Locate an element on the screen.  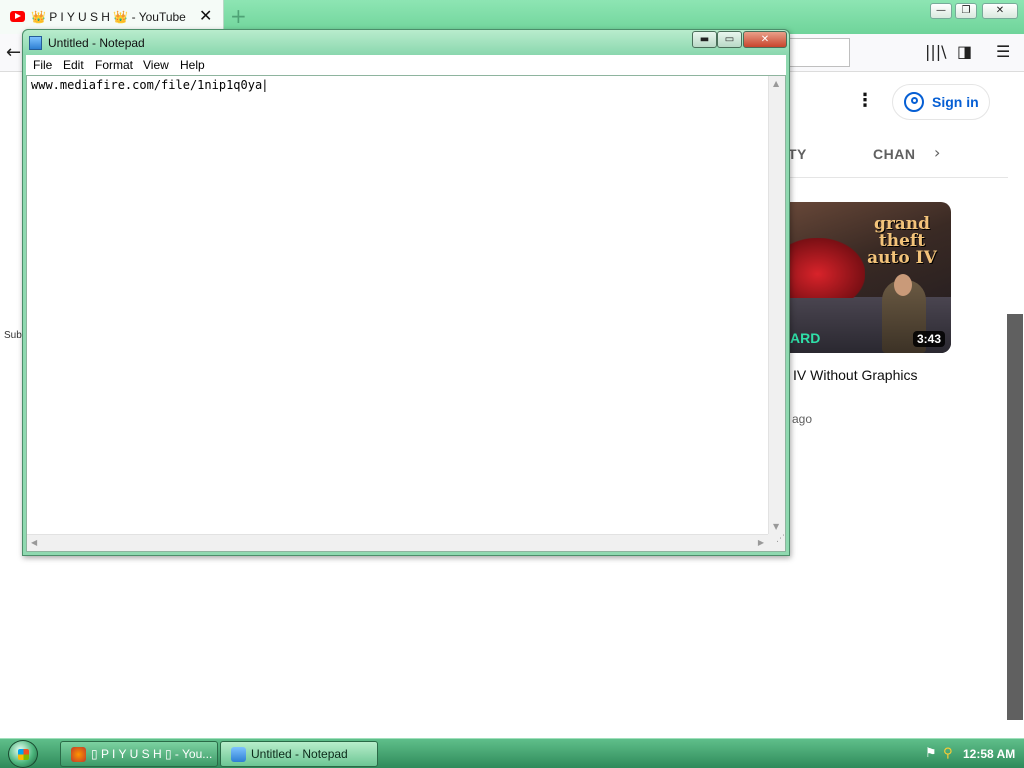
scroll-right-icon: ▶ is located at coordinates (761, 542).